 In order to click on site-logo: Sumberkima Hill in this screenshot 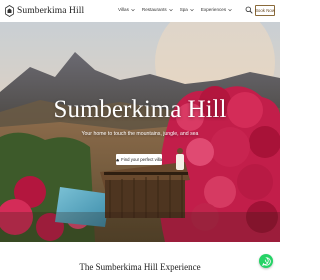, I will do `click(44, 11)`.